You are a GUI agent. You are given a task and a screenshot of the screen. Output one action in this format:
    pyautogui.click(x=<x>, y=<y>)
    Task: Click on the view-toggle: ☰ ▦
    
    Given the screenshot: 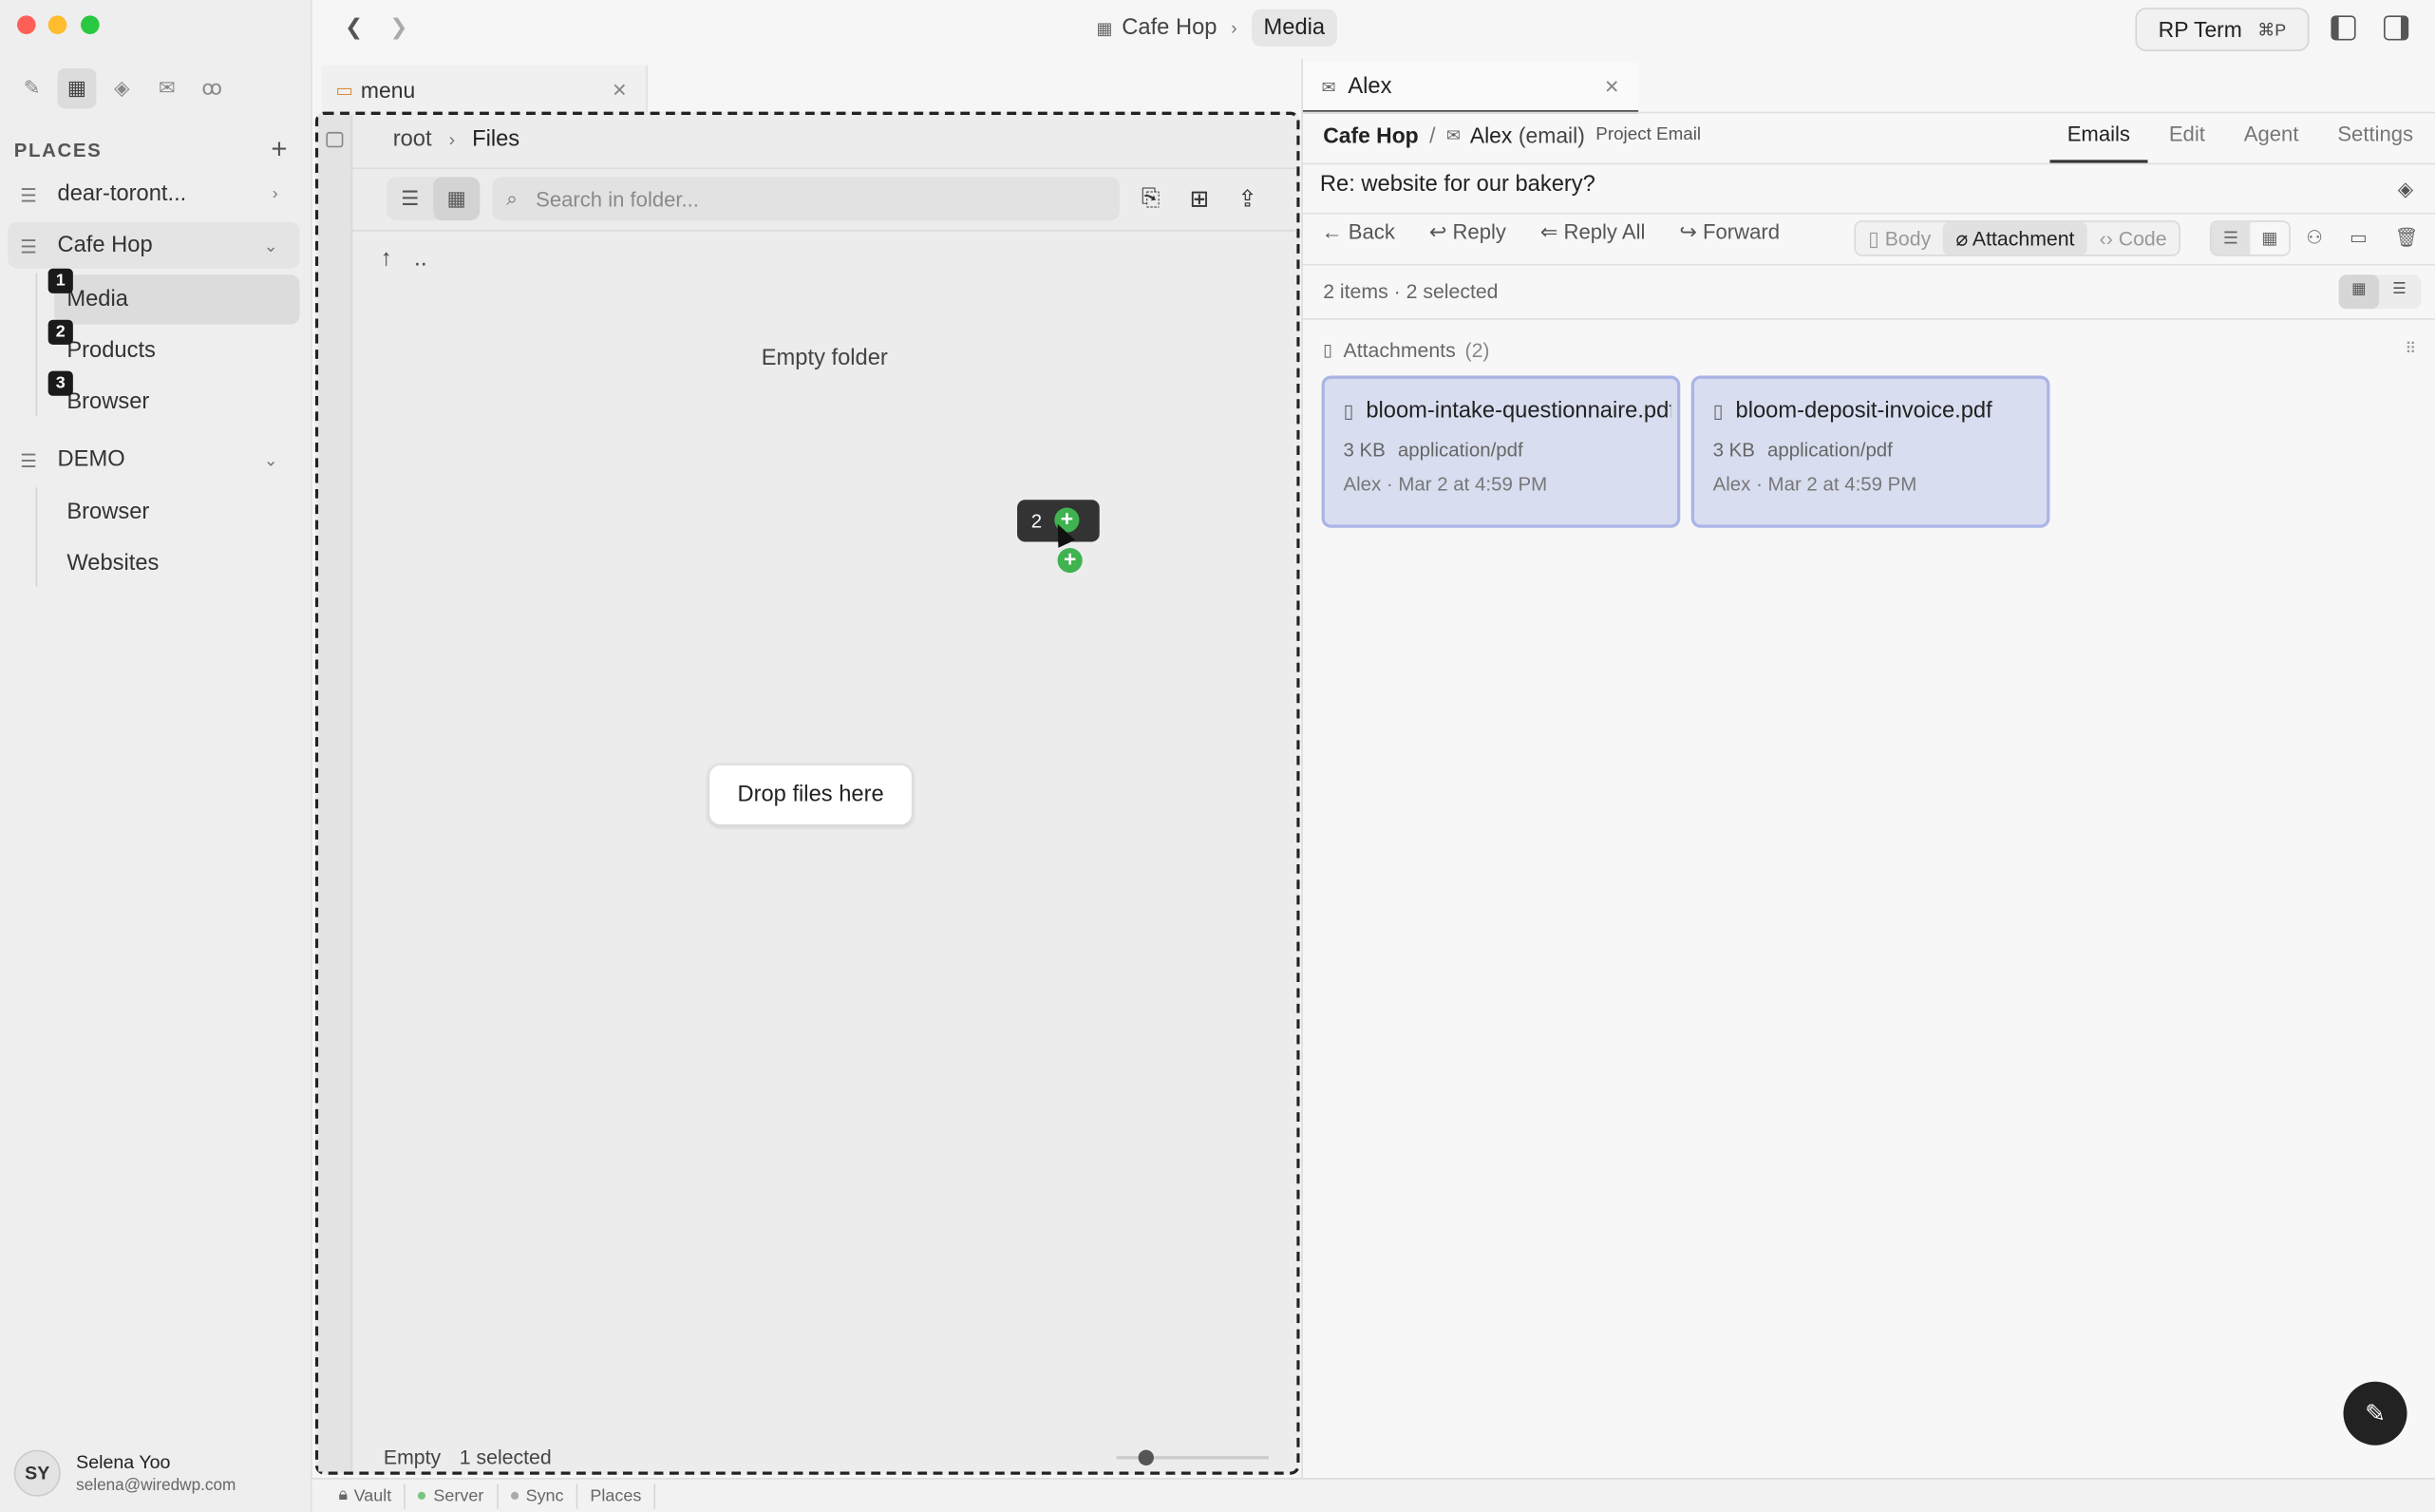 What is the action you would take?
    pyautogui.click(x=434, y=199)
    